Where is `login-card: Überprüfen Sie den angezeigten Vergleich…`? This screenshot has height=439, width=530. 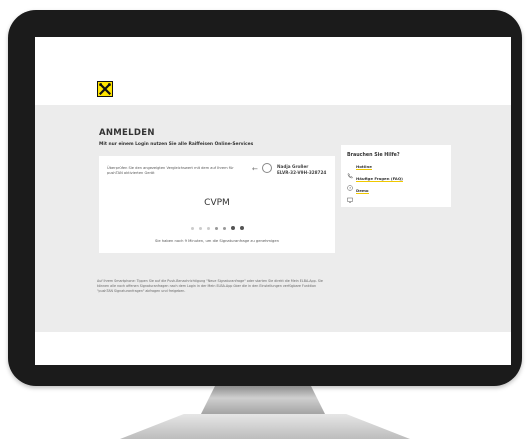
login-card: Überprüfen Sie den angezeigten Vergleich… is located at coordinates (217, 204).